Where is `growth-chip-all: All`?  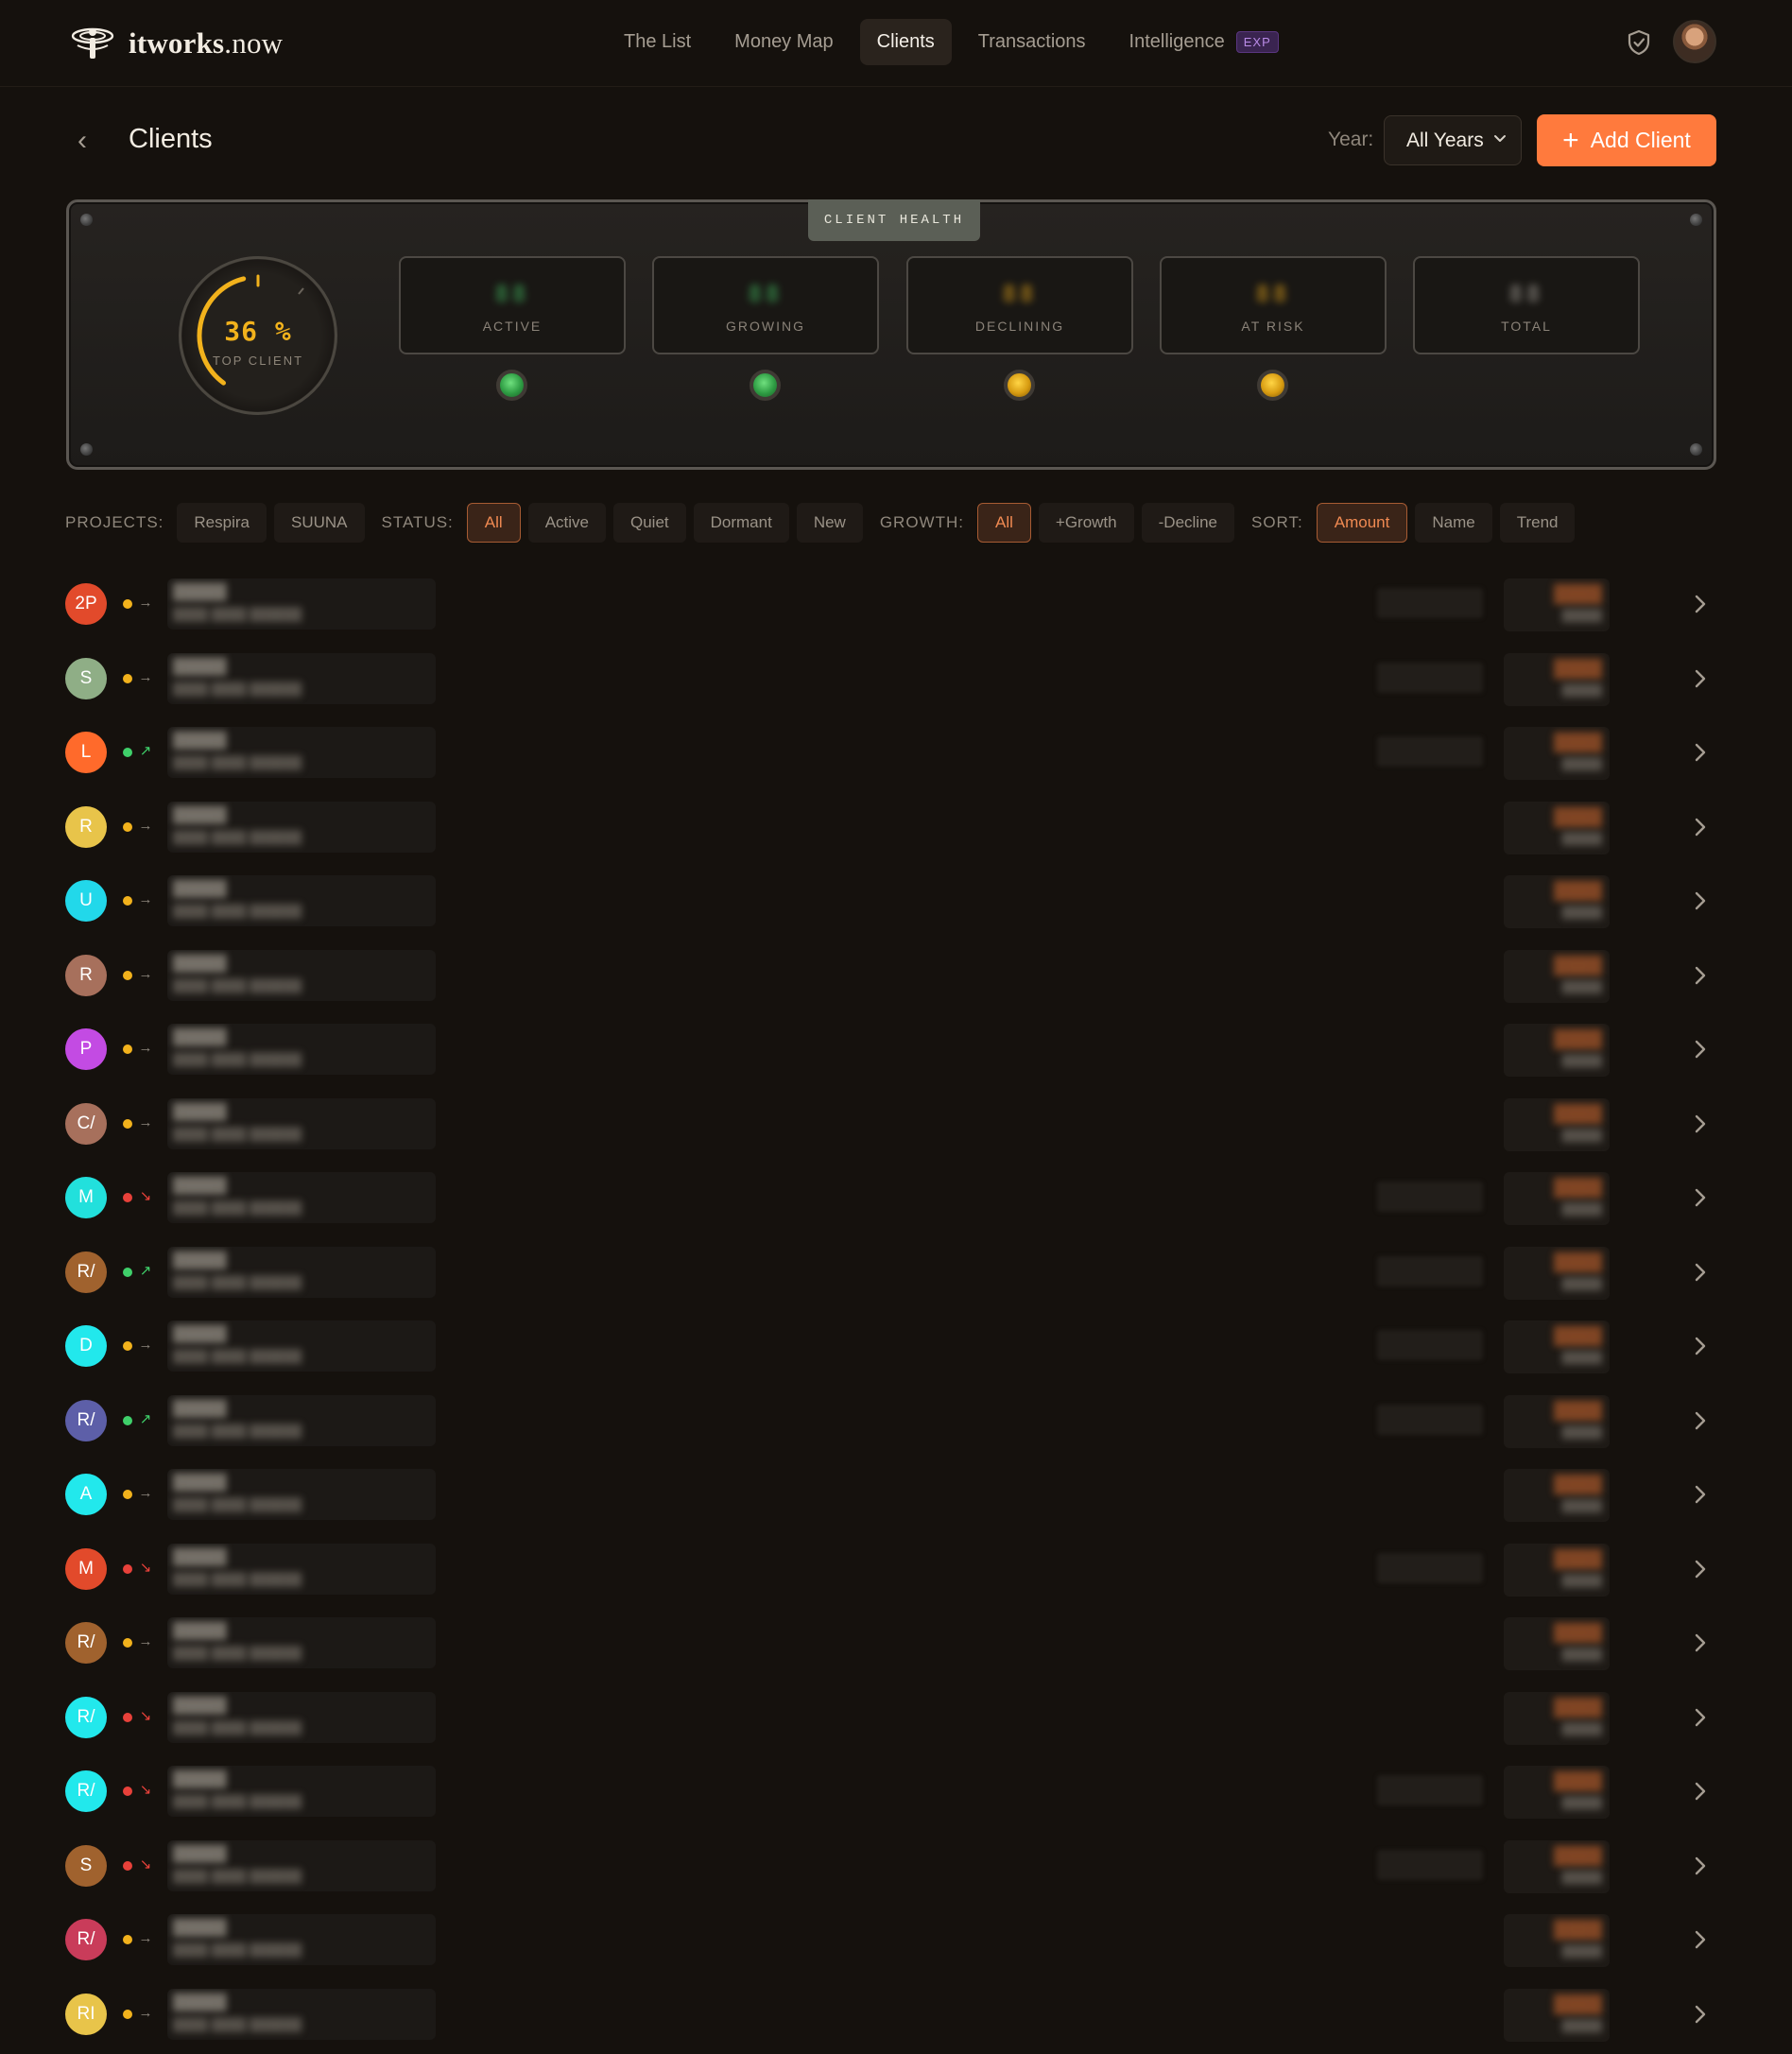
growth-chip-all: All is located at coordinates (1003, 523).